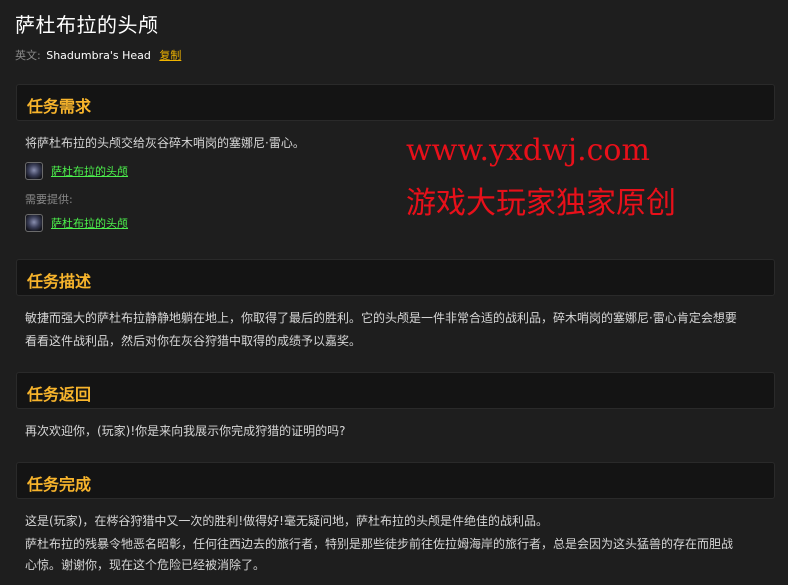 The height and width of the screenshot is (585, 788). Describe the element at coordinates (59, 484) in the screenshot. I see `section-title-completion: 任务完成` at that location.